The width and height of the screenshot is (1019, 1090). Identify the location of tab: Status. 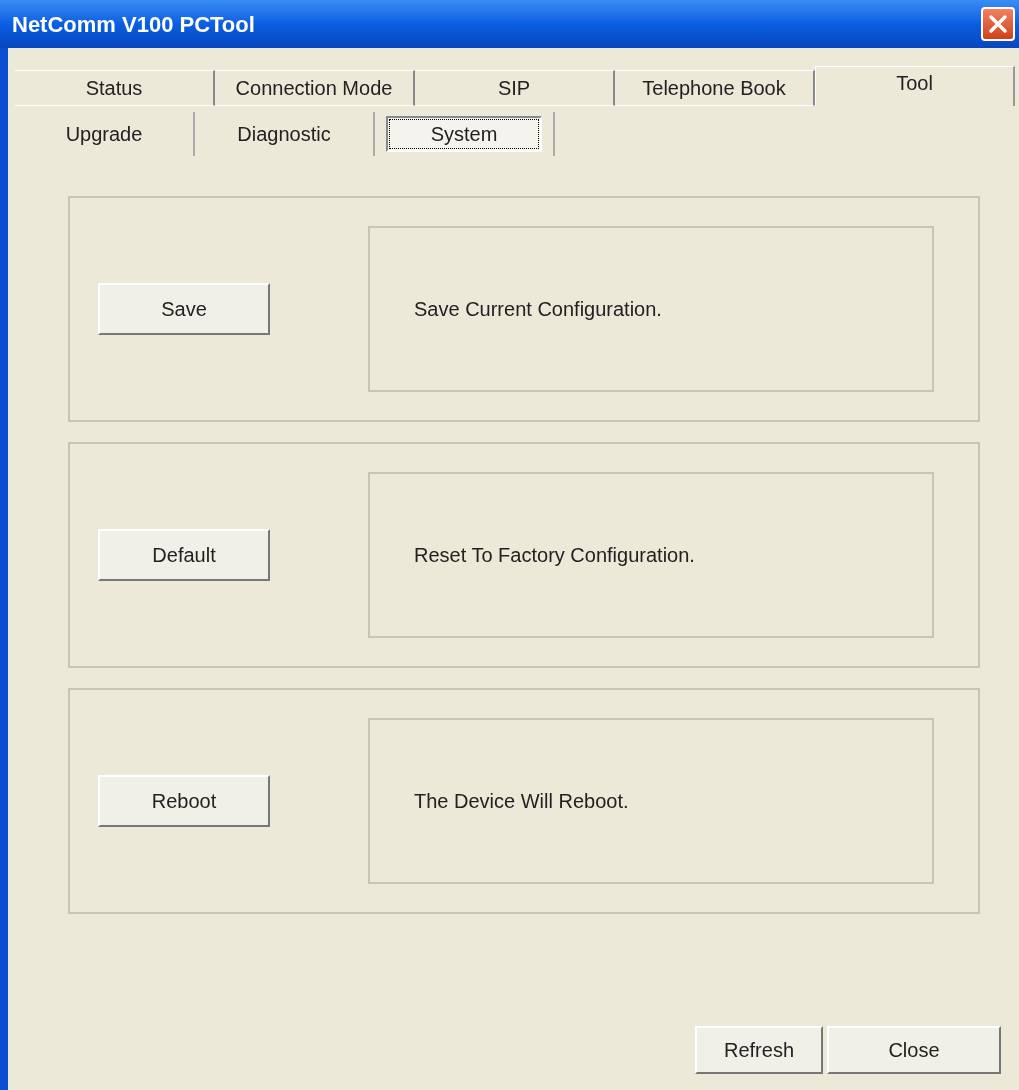
(115, 88).